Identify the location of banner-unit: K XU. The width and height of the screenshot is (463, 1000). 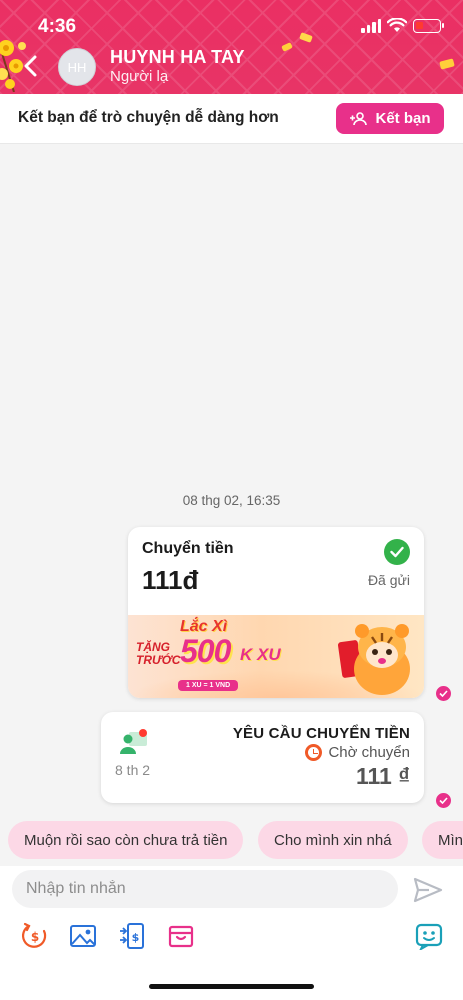
(260, 654).